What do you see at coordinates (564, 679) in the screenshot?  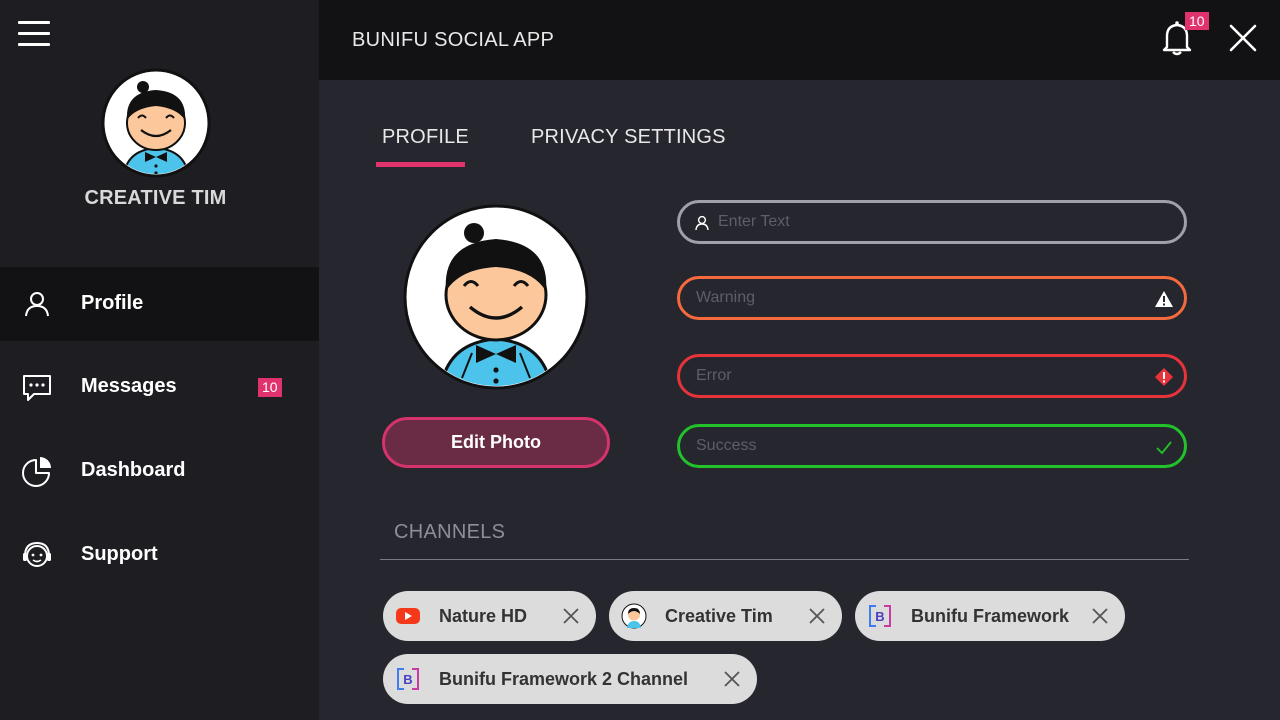 I see `channel-chip-label: Bunifu Framework 2 Channel` at bounding box center [564, 679].